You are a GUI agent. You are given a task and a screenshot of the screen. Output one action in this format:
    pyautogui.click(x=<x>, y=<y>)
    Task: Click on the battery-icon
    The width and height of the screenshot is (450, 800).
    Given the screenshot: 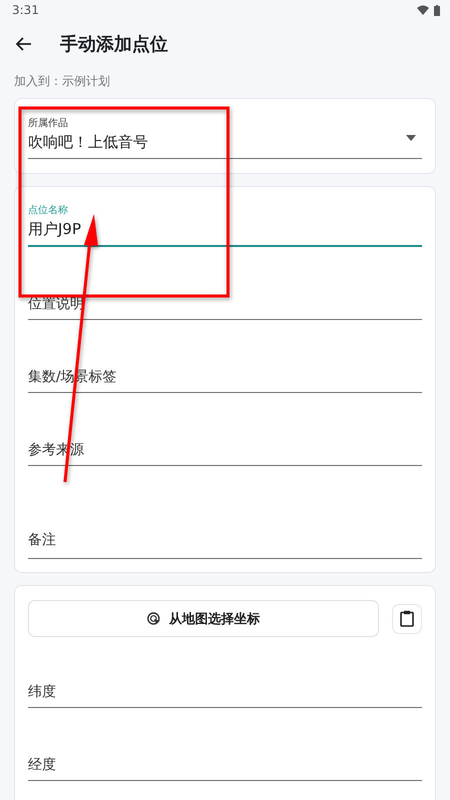 What is the action you would take?
    pyautogui.click(x=437, y=10)
    